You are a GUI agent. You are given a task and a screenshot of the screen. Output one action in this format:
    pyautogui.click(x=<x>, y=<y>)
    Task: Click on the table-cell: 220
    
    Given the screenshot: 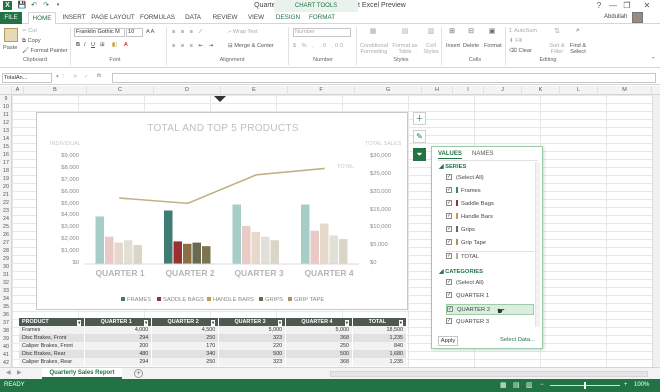 What is the action you would take?
    pyautogui.click(x=252, y=346)
    